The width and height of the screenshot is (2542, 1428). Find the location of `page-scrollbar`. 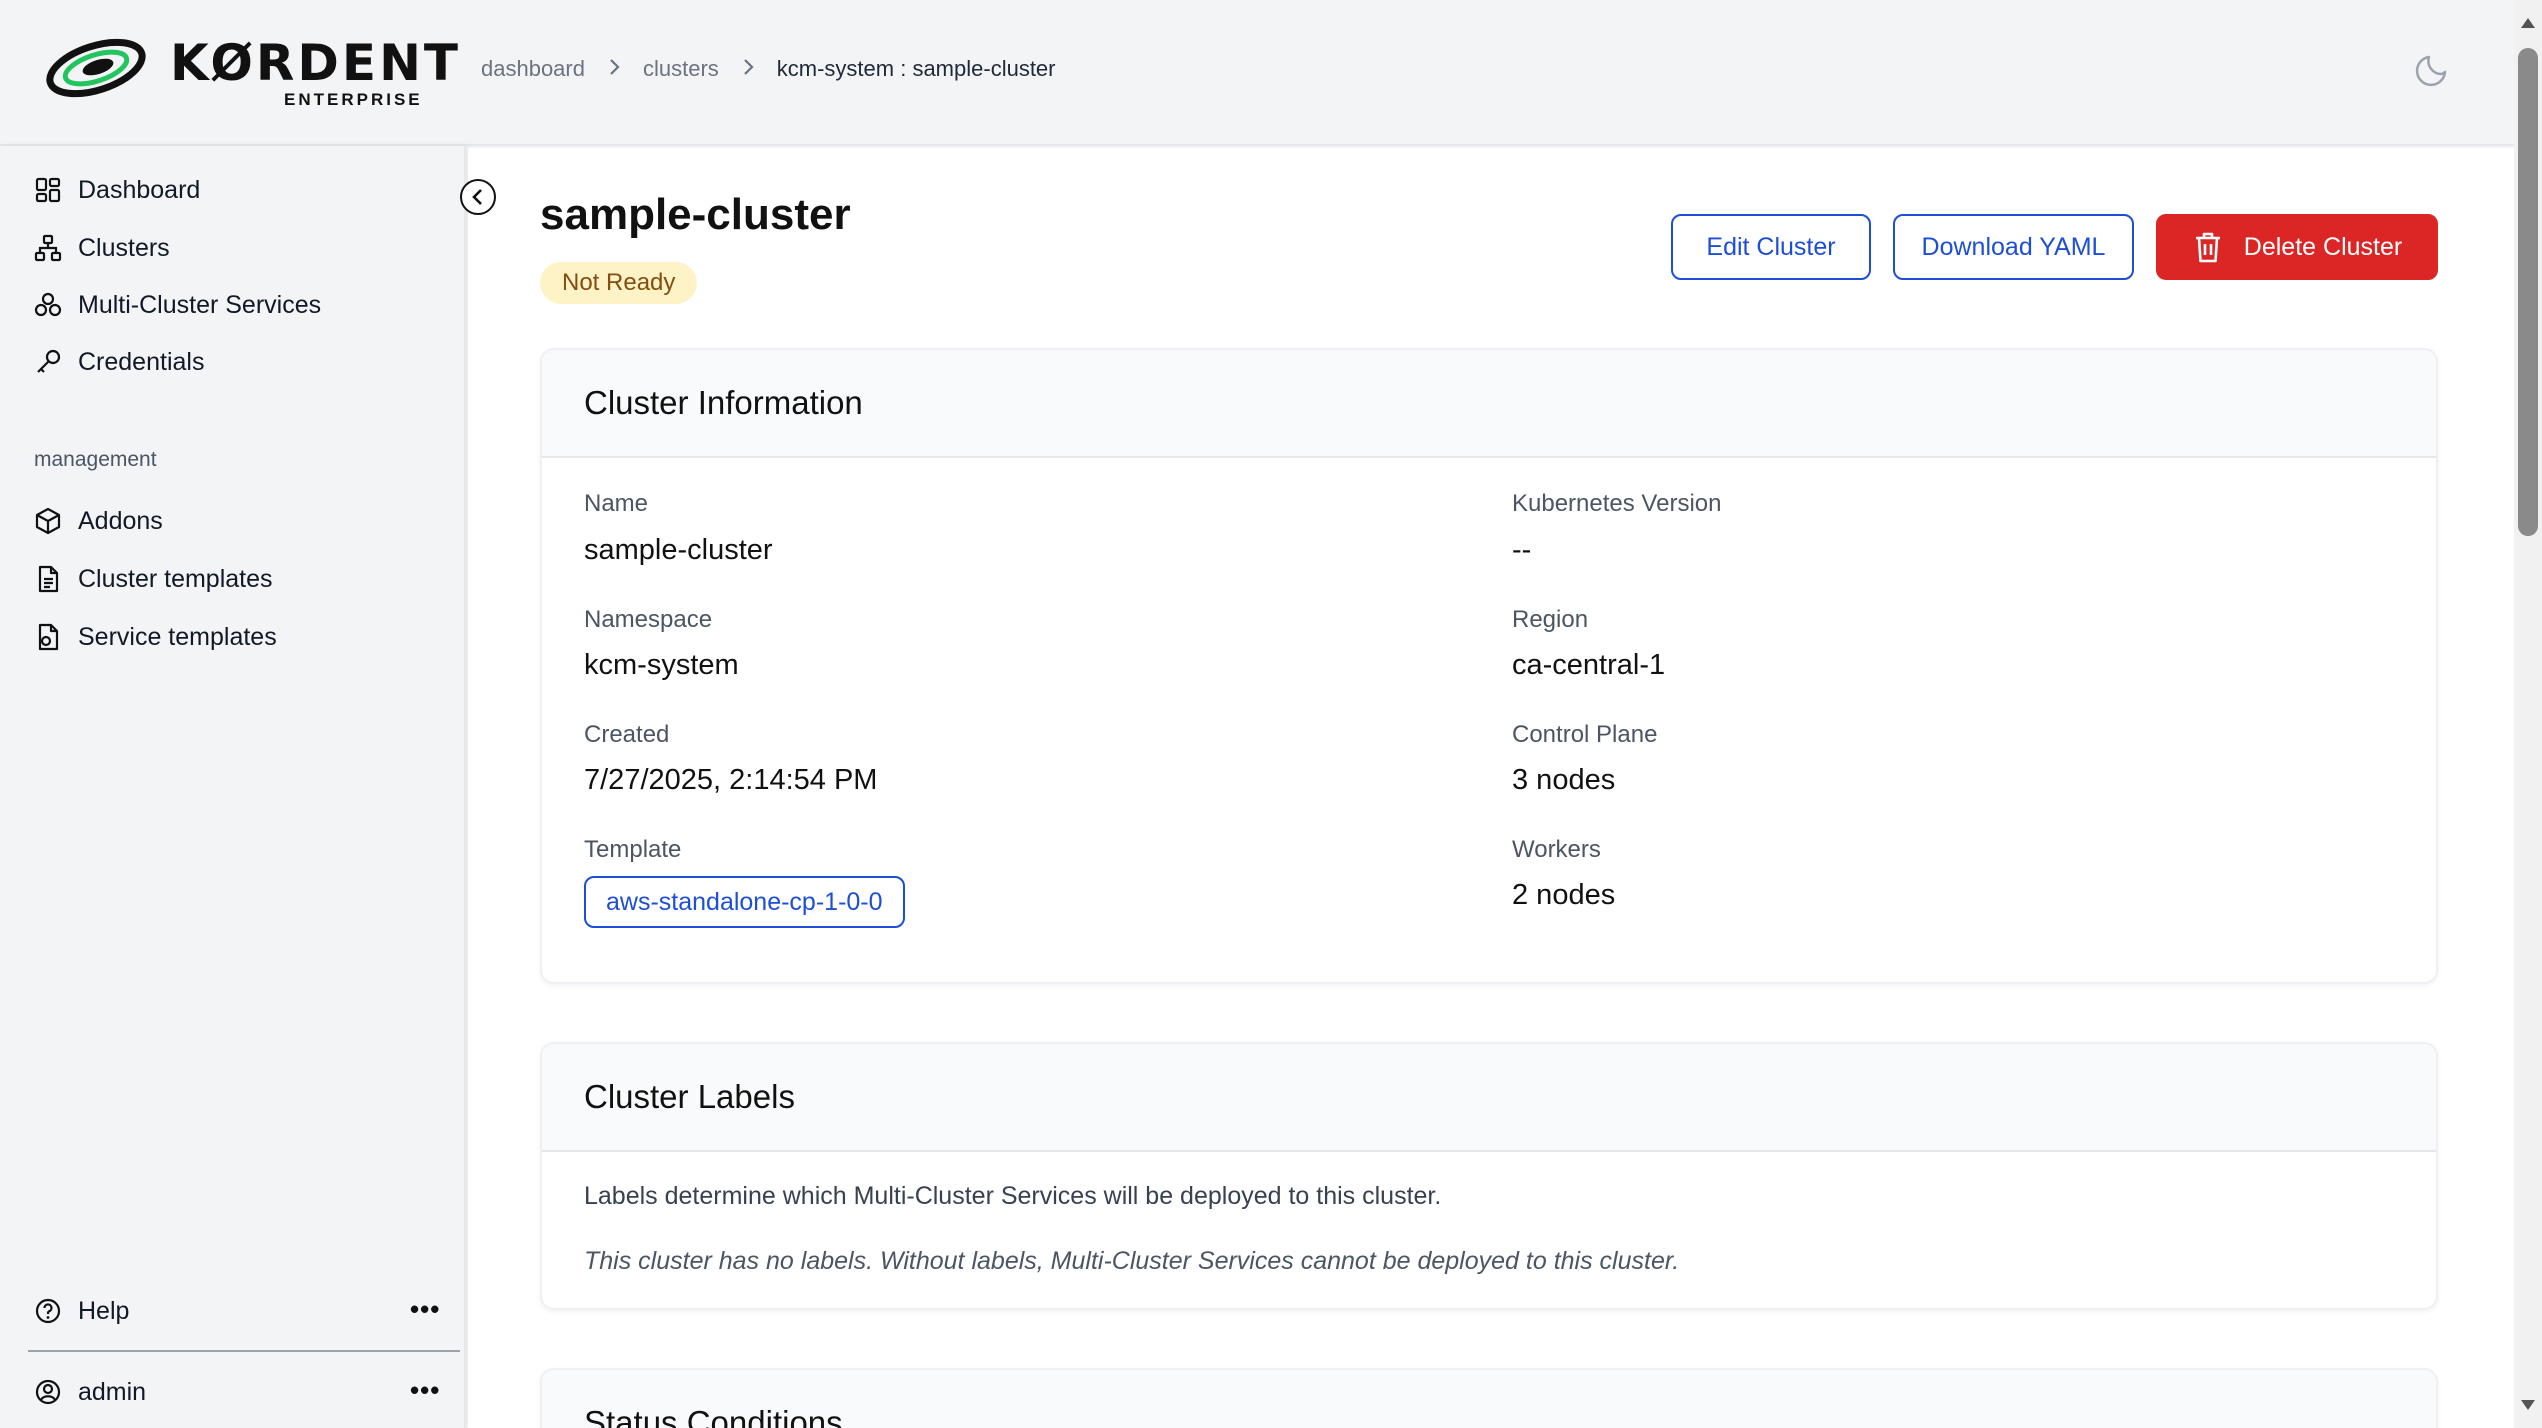

page-scrollbar is located at coordinates (2528, 714).